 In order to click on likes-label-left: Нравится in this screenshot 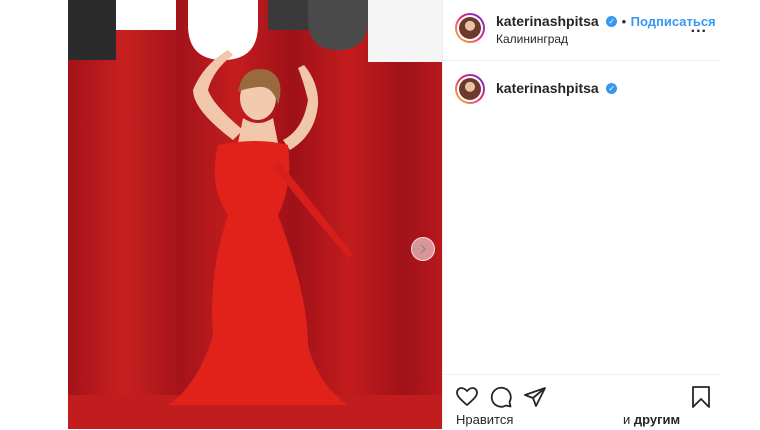, I will do `click(484, 419)`.